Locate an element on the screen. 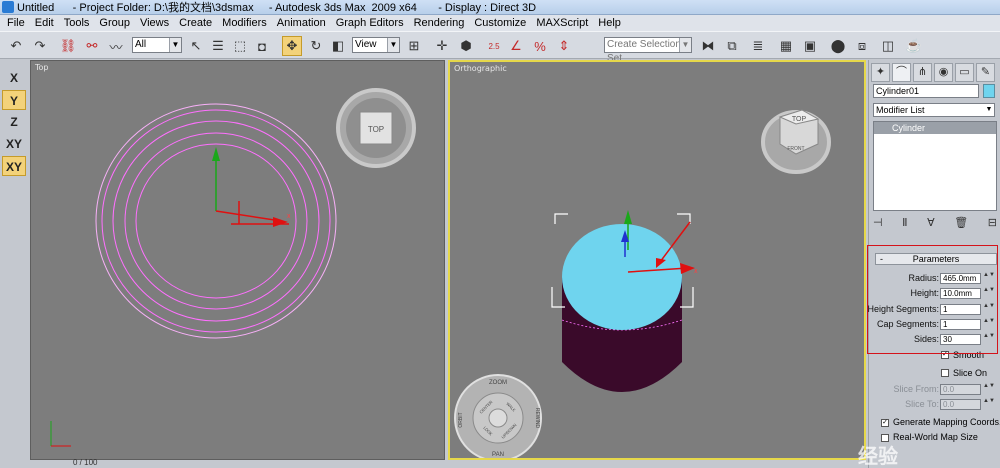 The width and height of the screenshot is (1000, 468). axis-xy-button: XY is located at coordinates (14, 144).